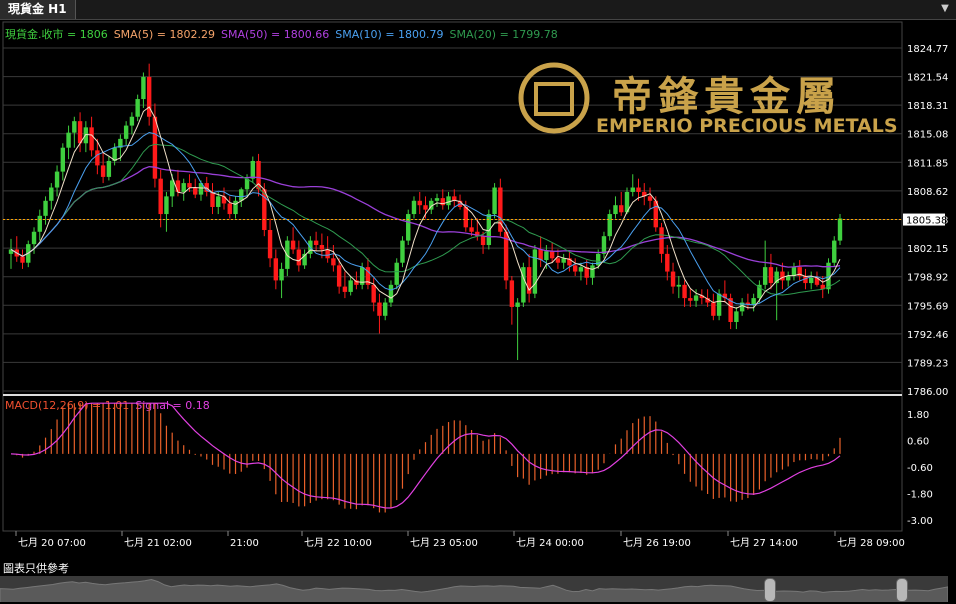 The height and width of the screenshot is (604, 956). What do you see at coordinates (927, 78) in the screenshot?
I see `price-tick-label: 1821.54` at bounding box center [927, 78].